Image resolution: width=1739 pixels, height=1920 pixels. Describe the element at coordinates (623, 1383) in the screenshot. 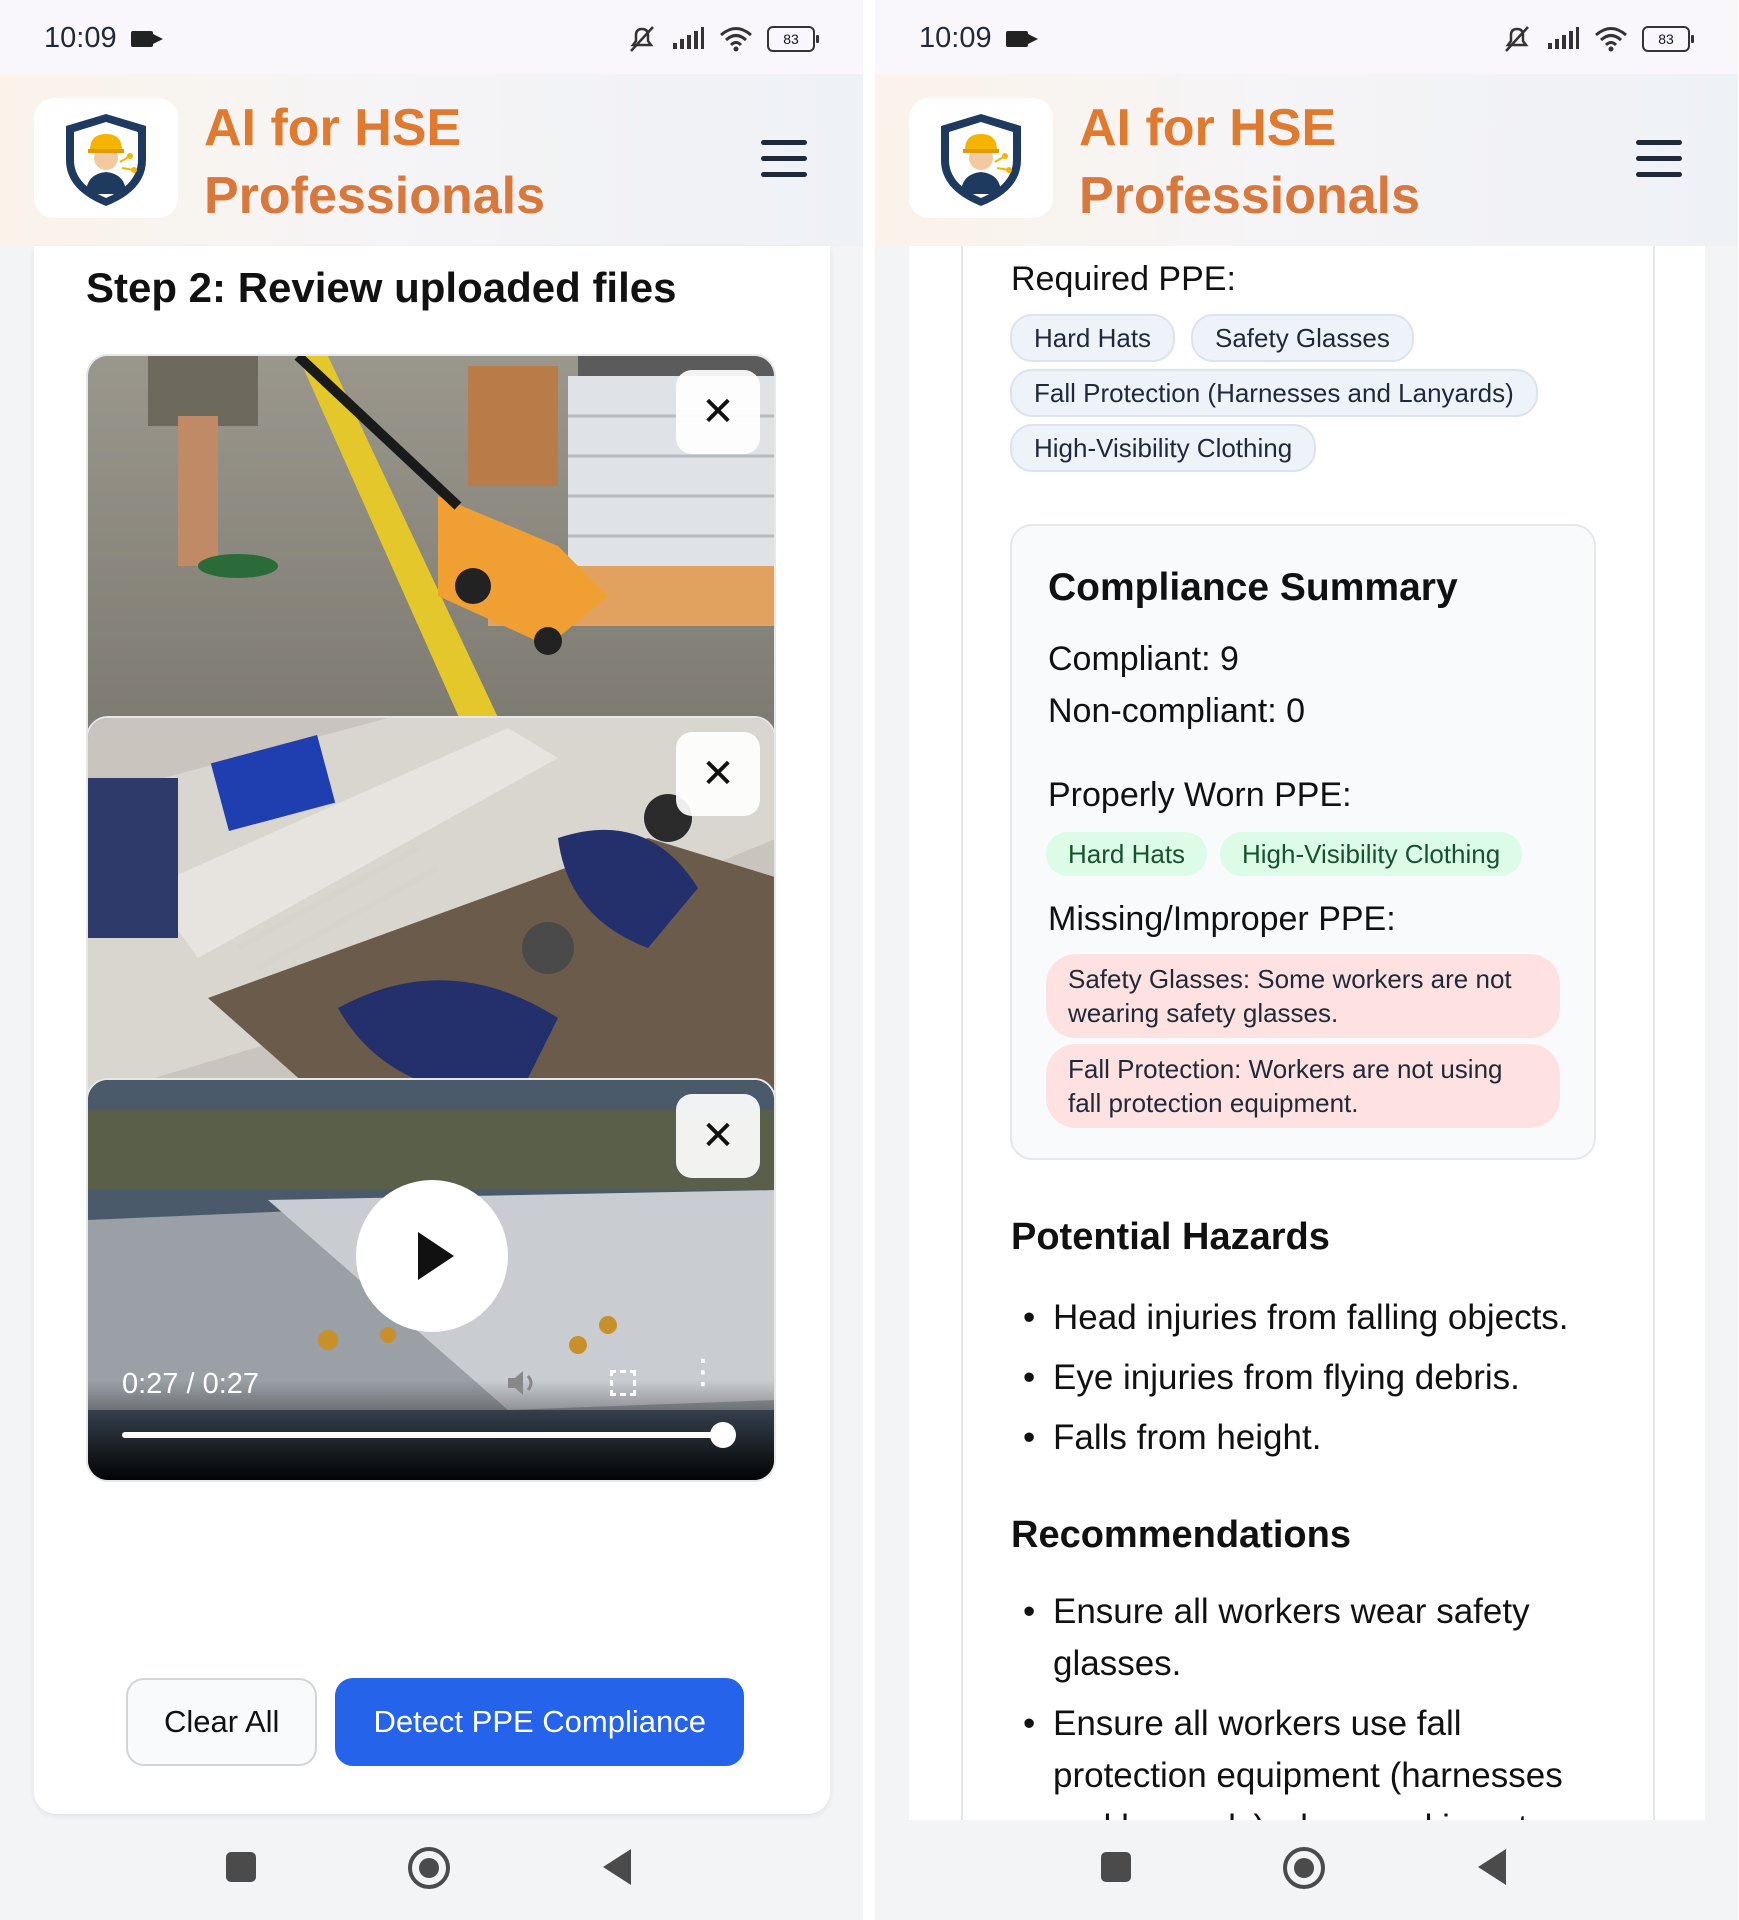

I see `fullscreen-icon` at that location.